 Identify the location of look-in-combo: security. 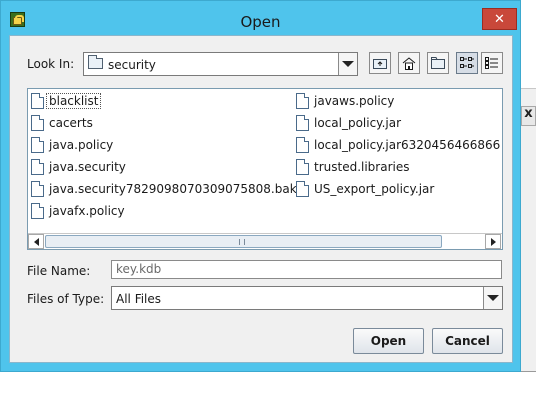
(220, 64).